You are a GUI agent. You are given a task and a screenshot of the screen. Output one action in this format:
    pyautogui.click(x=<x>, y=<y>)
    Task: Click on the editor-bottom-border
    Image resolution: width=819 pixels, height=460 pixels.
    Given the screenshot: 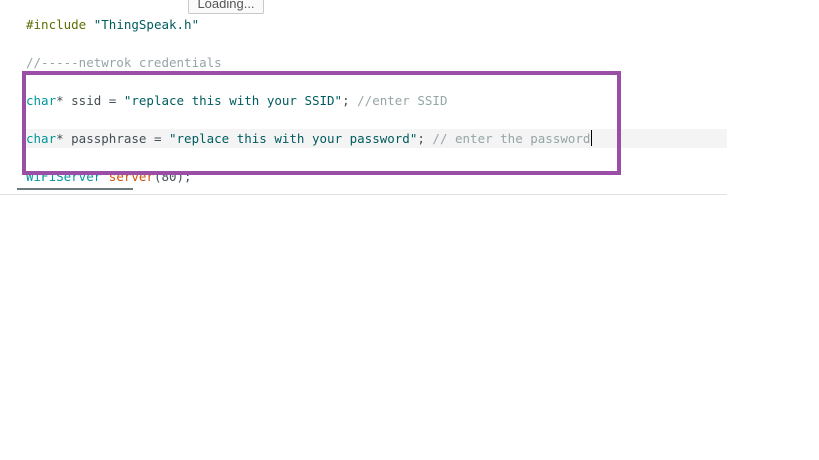 What is the action you would take?
    pyautogui.click(x=363, y=194)
    